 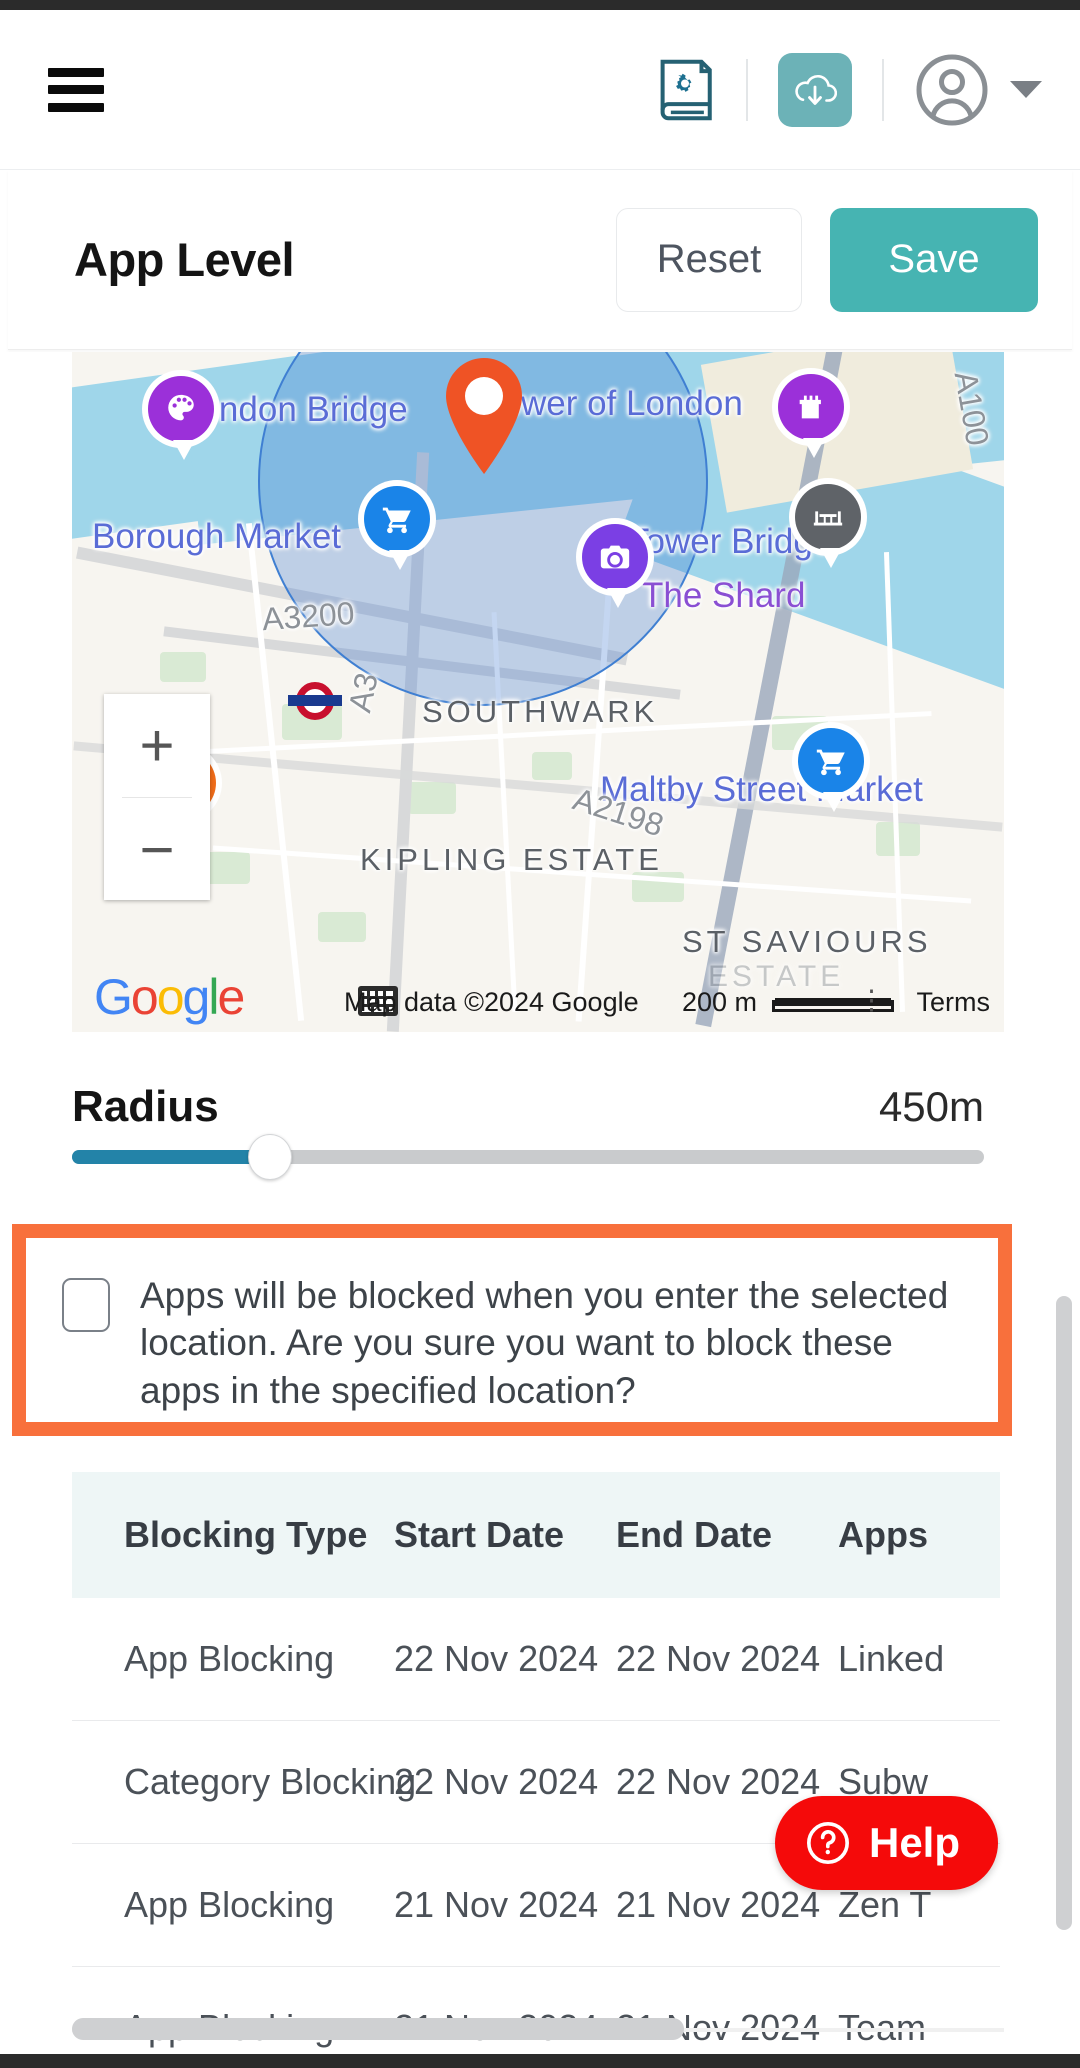 I want to click on help-button: Help, so click(x=886, y=1843).